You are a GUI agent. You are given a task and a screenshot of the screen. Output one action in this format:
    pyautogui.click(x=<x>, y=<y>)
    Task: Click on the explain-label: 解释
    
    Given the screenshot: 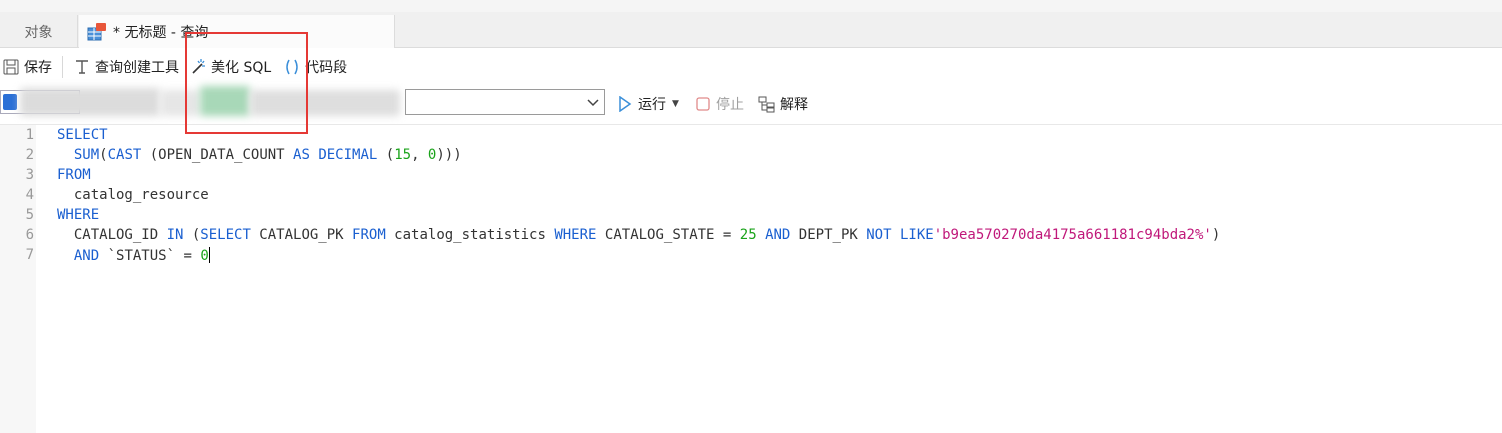 What is the action you would take?
    pyautogui.click(x=794, y=105)
    